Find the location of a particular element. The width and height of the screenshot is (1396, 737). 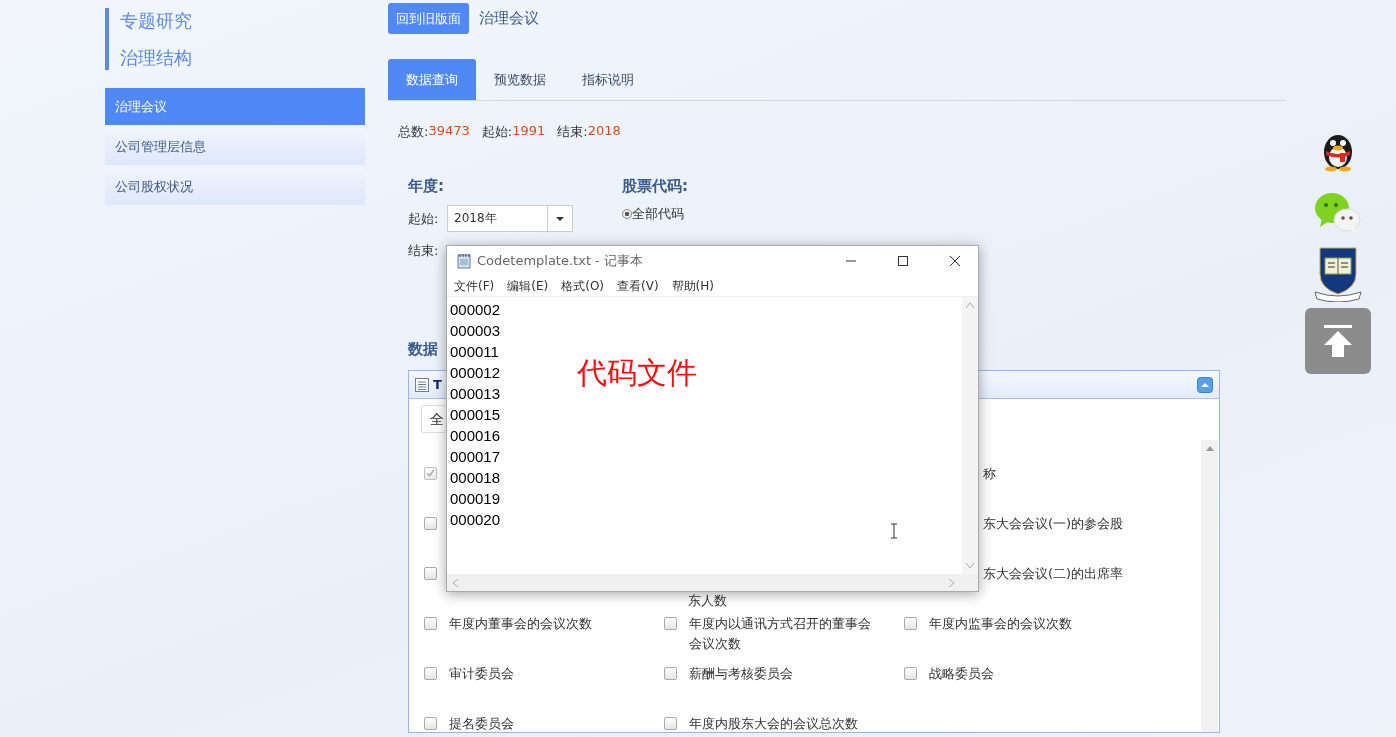

text-line: 000012 is located at coordinates (475, 373).